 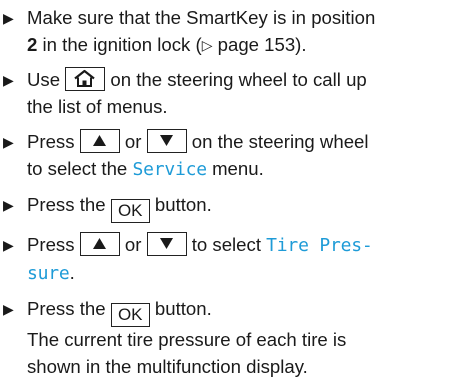 I want to click on step-4: ▶ Press the OK button., so click(x=229, y=207).